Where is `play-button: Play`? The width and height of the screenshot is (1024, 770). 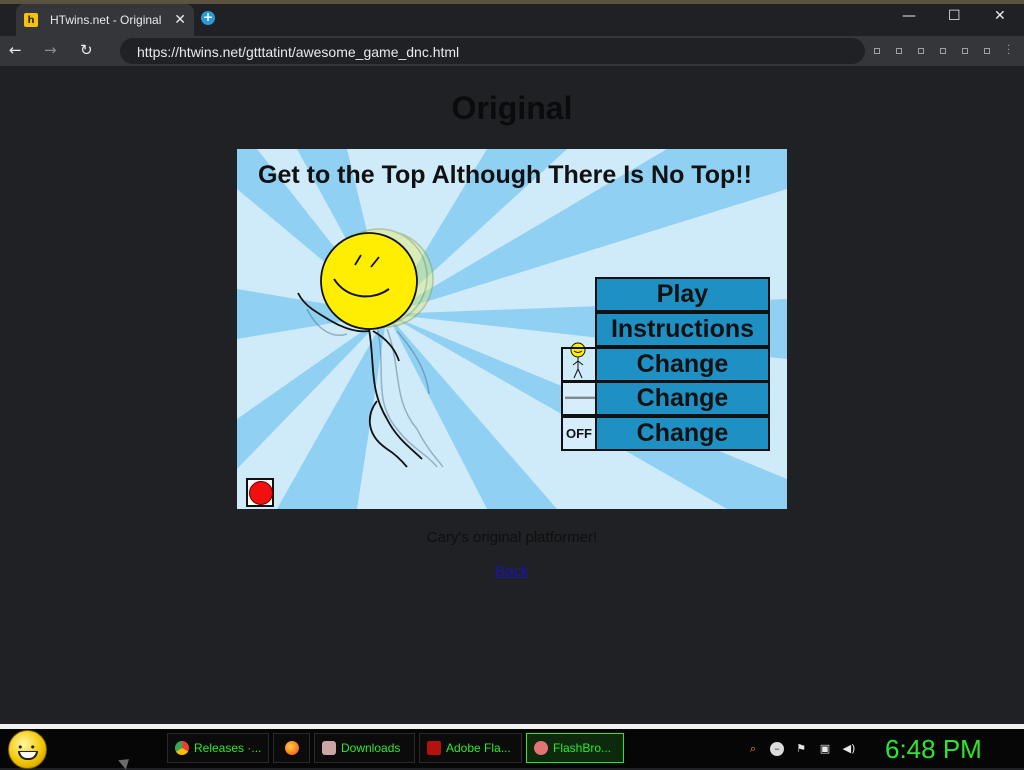 play-button: Play is located at coordinates (682, 294).